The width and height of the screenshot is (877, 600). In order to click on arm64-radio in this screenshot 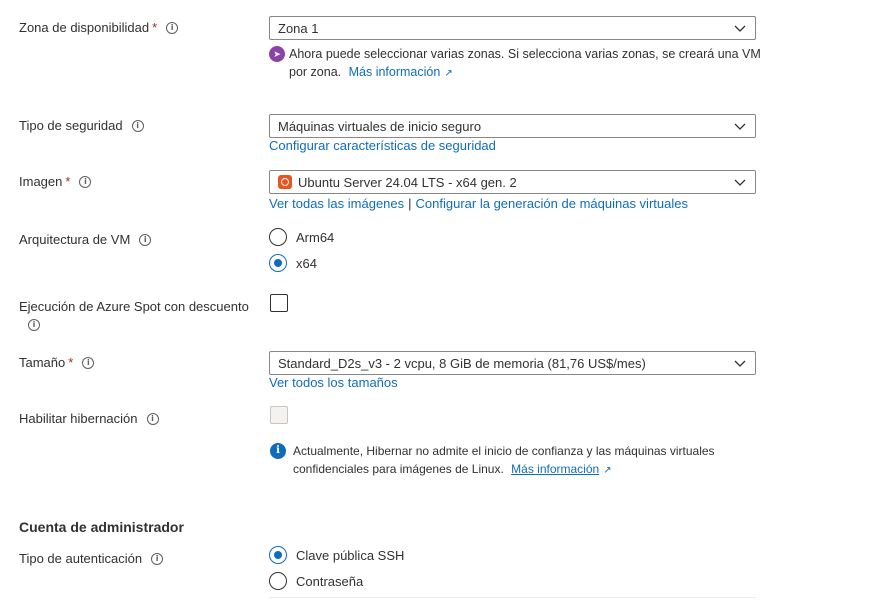, I will do `click(278, 237)`.